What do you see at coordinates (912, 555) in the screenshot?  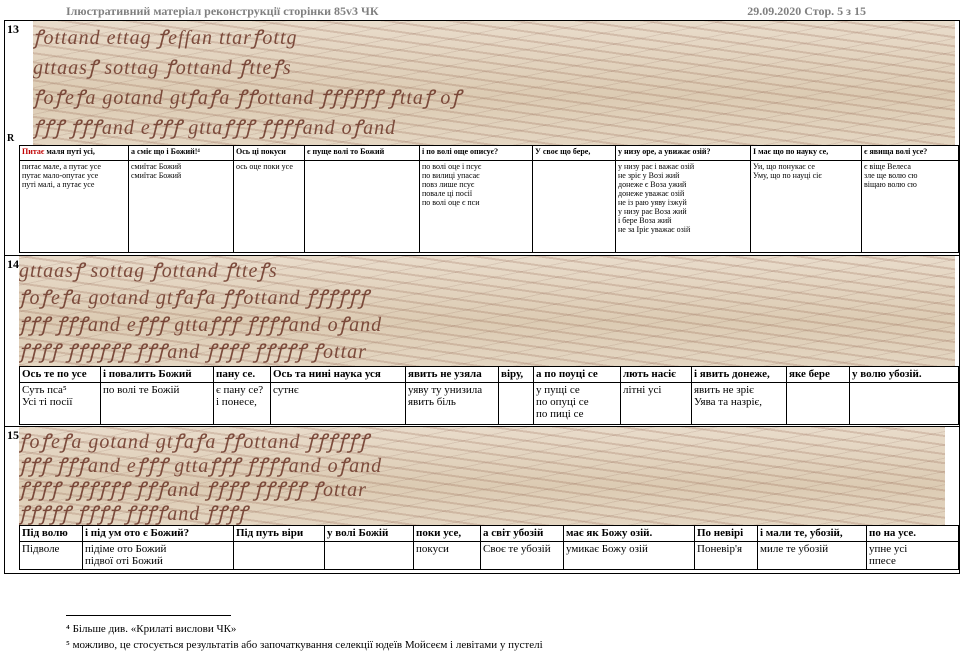 I see `table-cell: упне усі ппесе` at bounding box center [912, 555].